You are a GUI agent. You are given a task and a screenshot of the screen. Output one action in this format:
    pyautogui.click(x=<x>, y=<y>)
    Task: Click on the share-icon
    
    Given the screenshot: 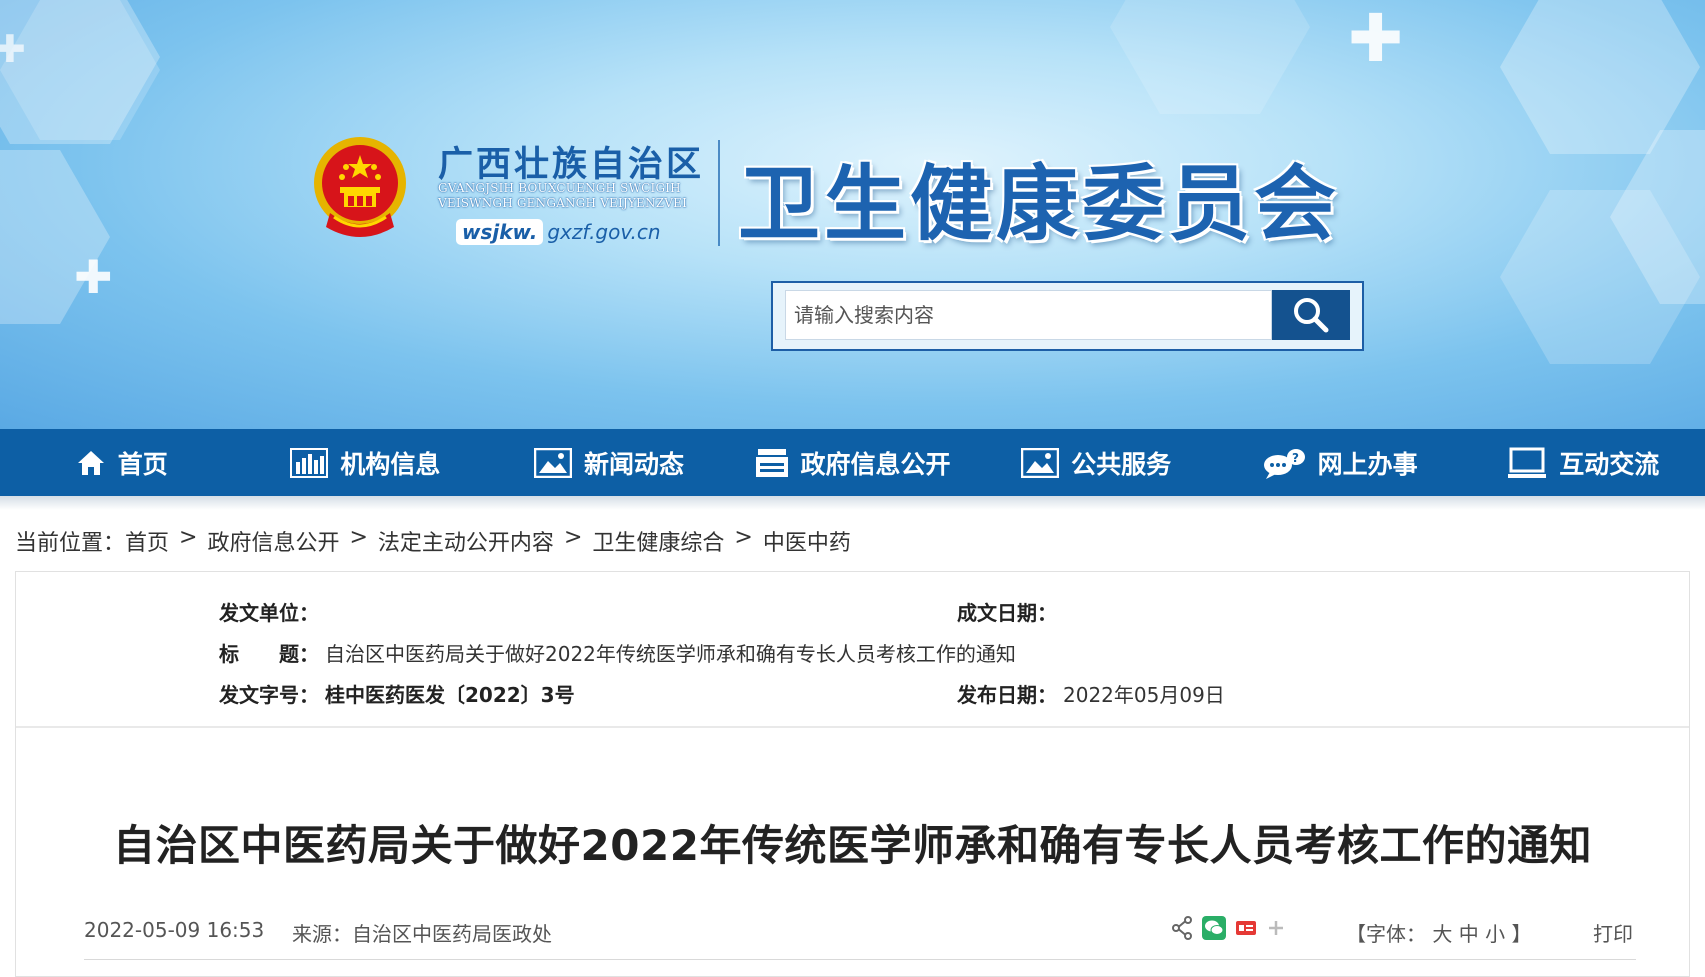 What is the action you would take?
    pyautogui.click(x=1182, y=928)
    